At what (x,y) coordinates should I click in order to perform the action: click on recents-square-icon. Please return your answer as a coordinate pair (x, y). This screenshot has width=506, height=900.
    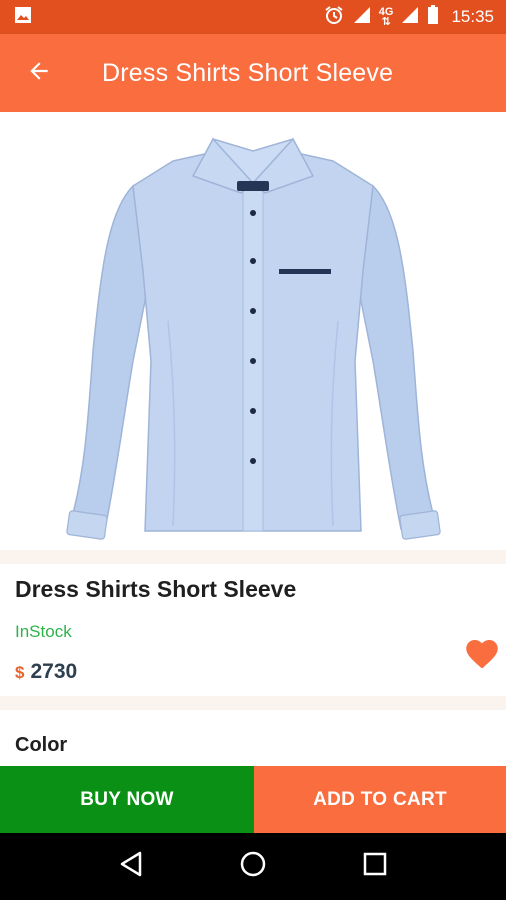
    Looking at the image, I should click on (375, 866).